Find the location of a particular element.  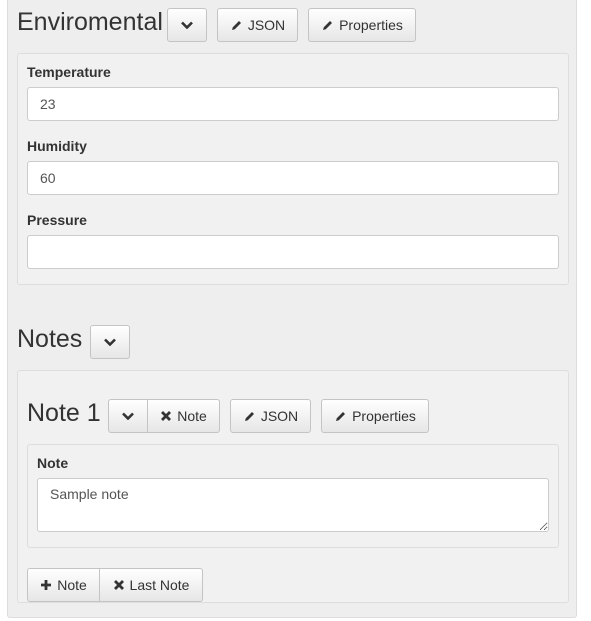

humidity-input is located at coordinates (293, 178).